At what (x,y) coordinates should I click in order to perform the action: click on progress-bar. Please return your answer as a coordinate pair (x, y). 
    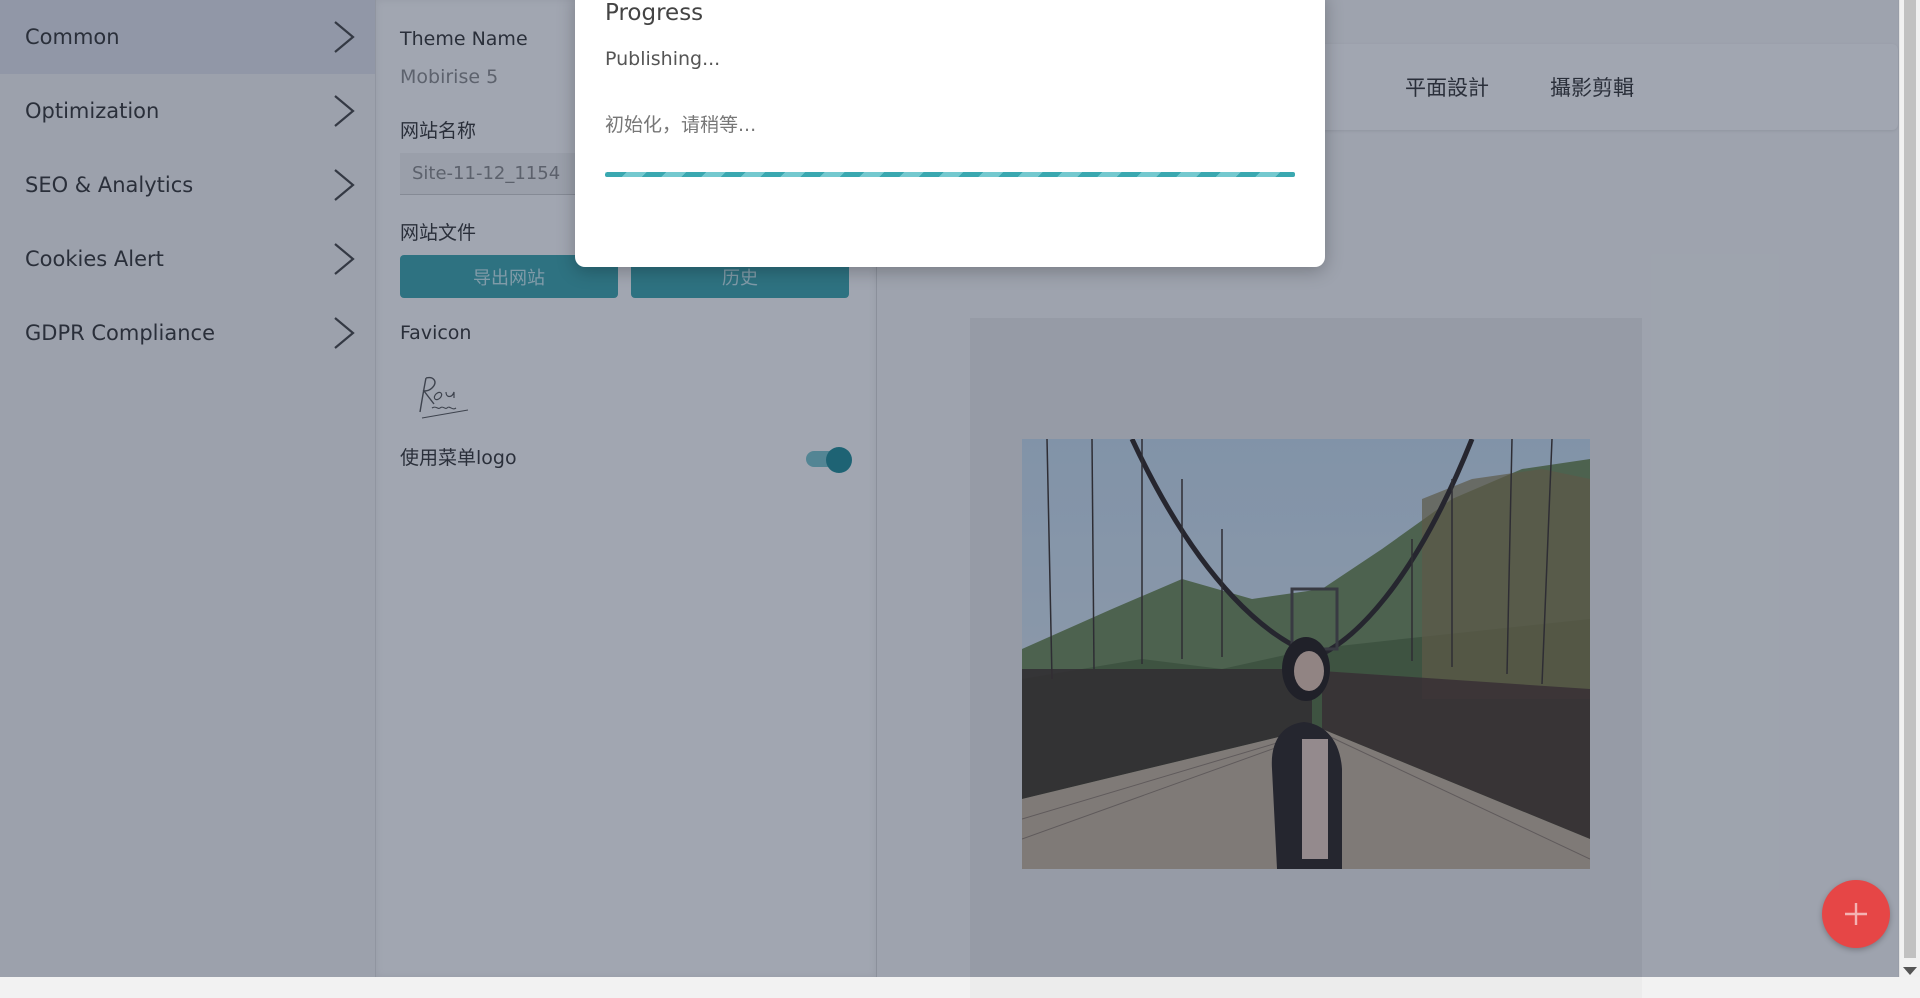
    Looking at the image, I should click on (950, 174).